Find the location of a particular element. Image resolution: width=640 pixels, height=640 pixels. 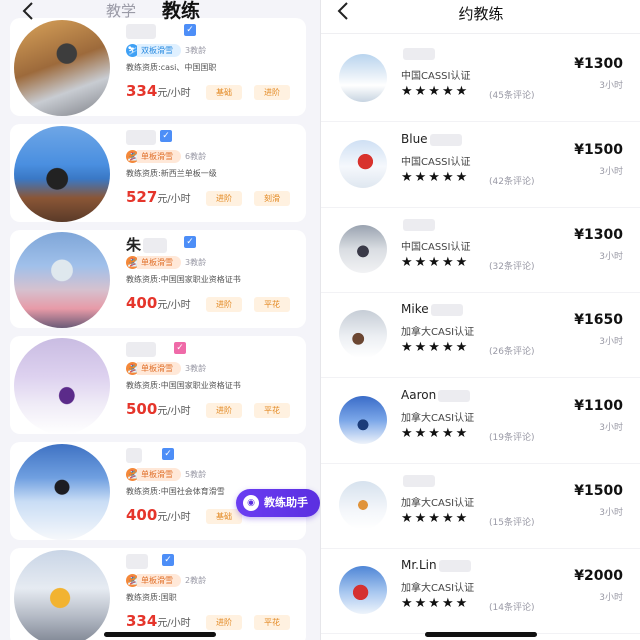

coach-name: Mike is located at coordinates (432, 309).